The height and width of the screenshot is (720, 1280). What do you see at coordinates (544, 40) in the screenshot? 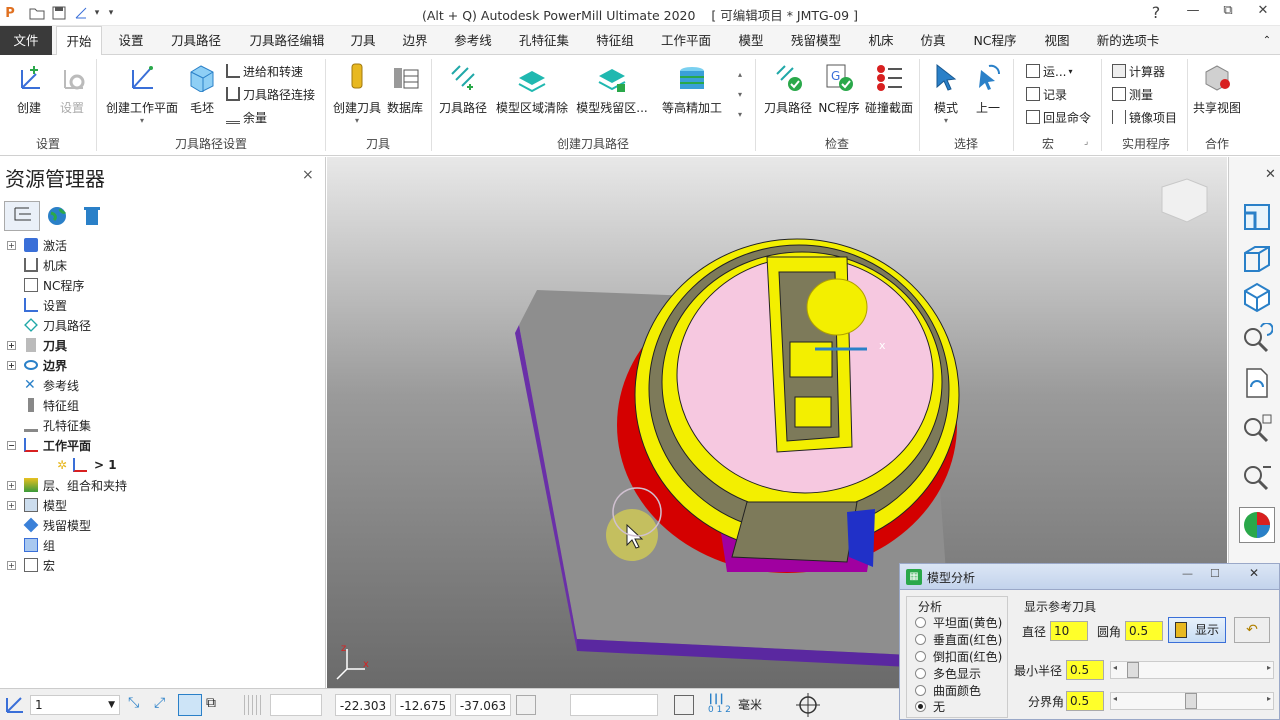
I see `tab-hole-feature: 孔特征集` at bounding box center [544, 40].